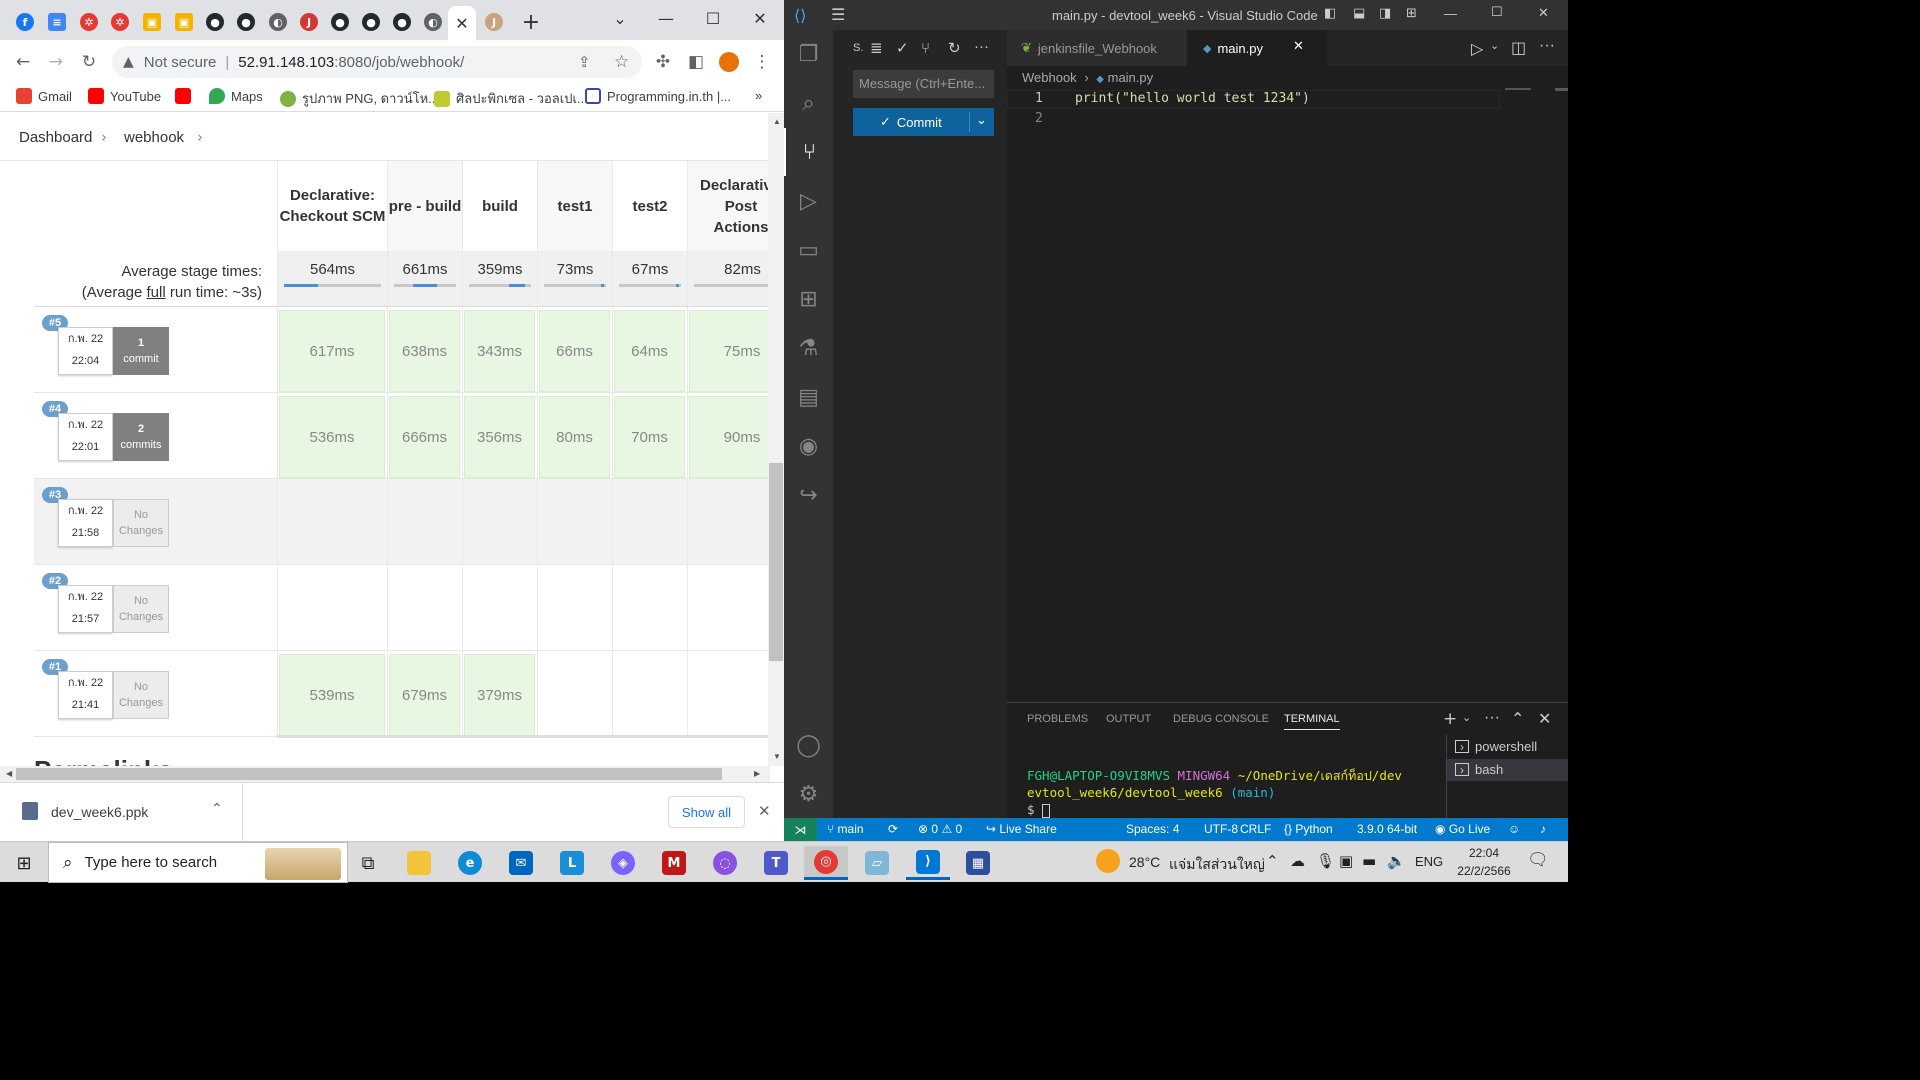  What do you see at coordinates (663, 62) in the screenshot?
I see `extensions-button: ✣` at bounding box center [663, 62].